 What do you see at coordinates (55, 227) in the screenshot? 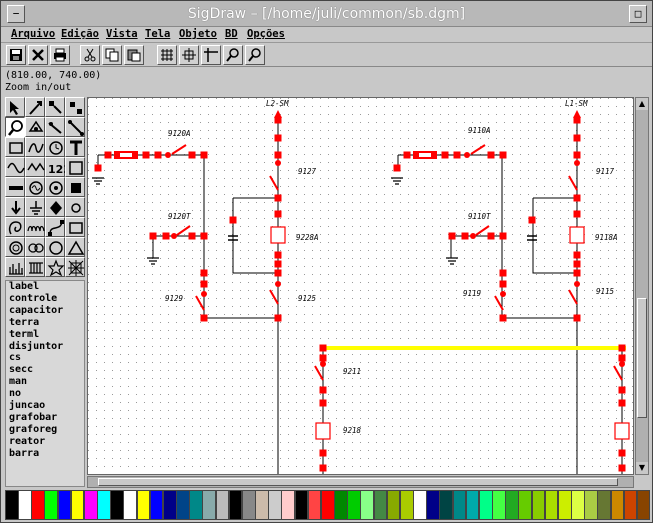
I see `curve-tool-icon` at bounding box center [55, 227].